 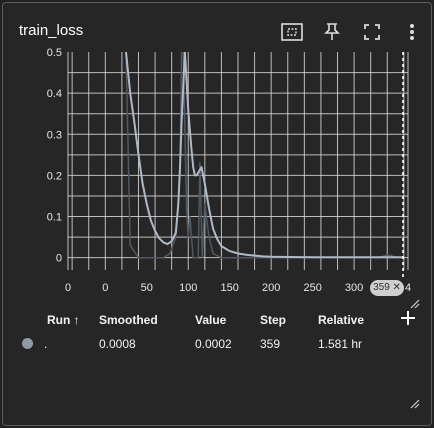 I want to click on x-tick-label: 150, so click(x=230, y=288).